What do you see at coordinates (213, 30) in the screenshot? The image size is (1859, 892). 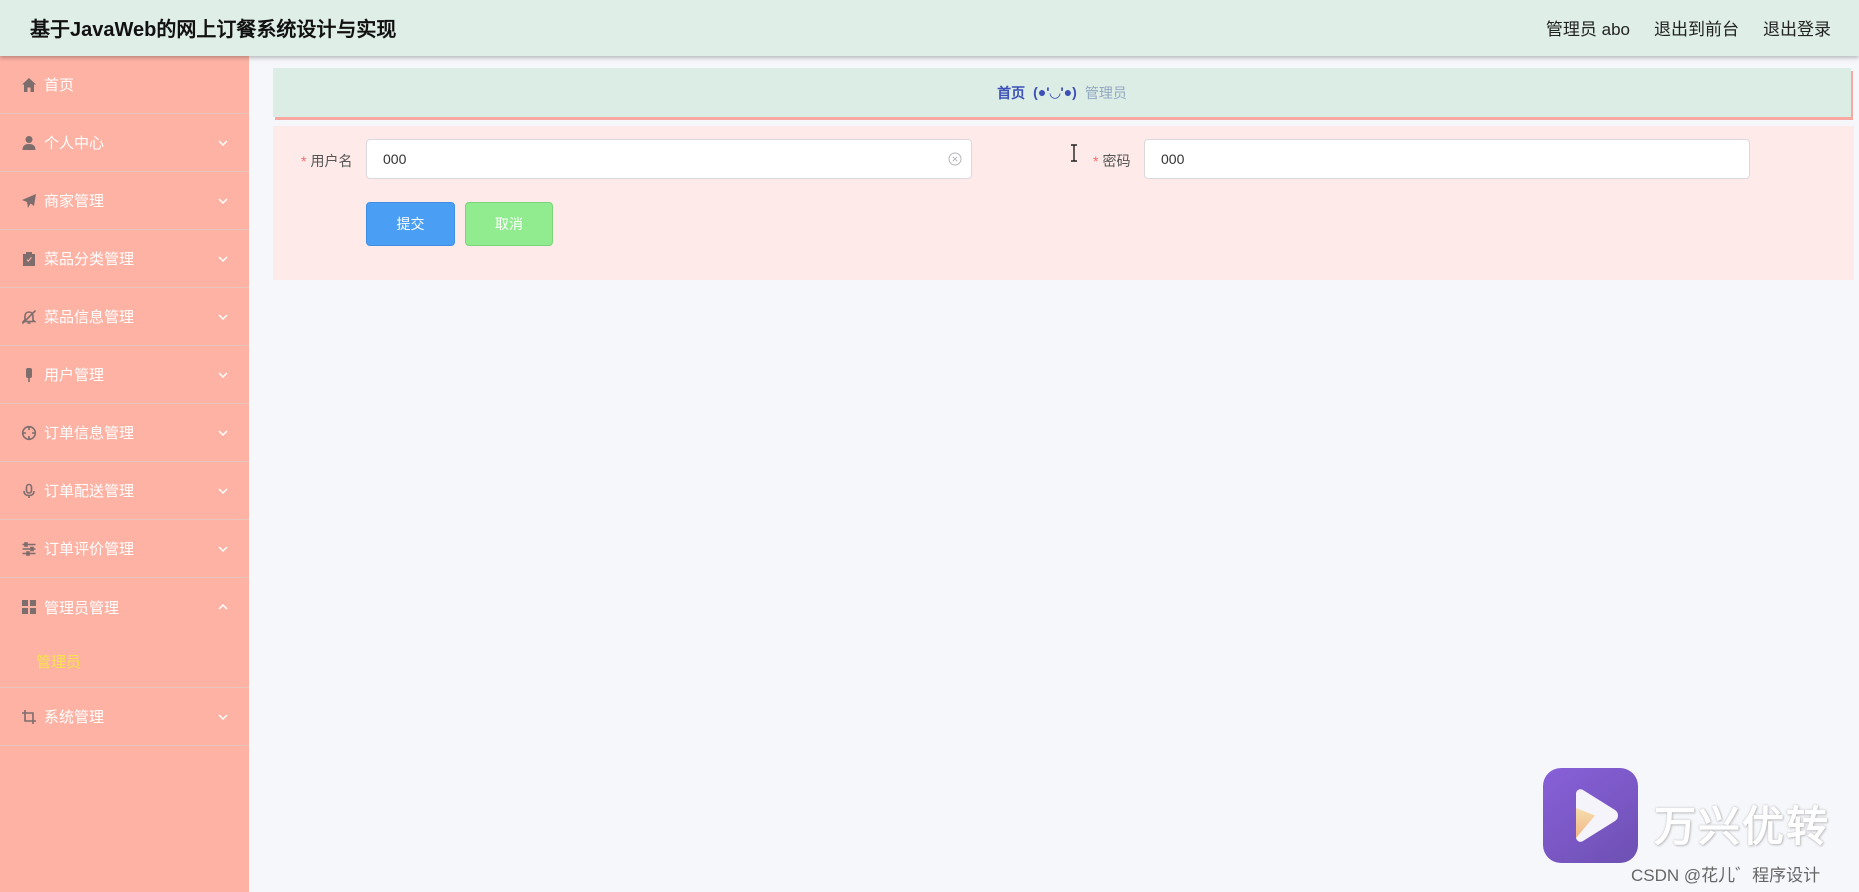 I see `app-title: 基于JavaWeb的网上订餐系统设计与实现` at bounding box center [213, 30].